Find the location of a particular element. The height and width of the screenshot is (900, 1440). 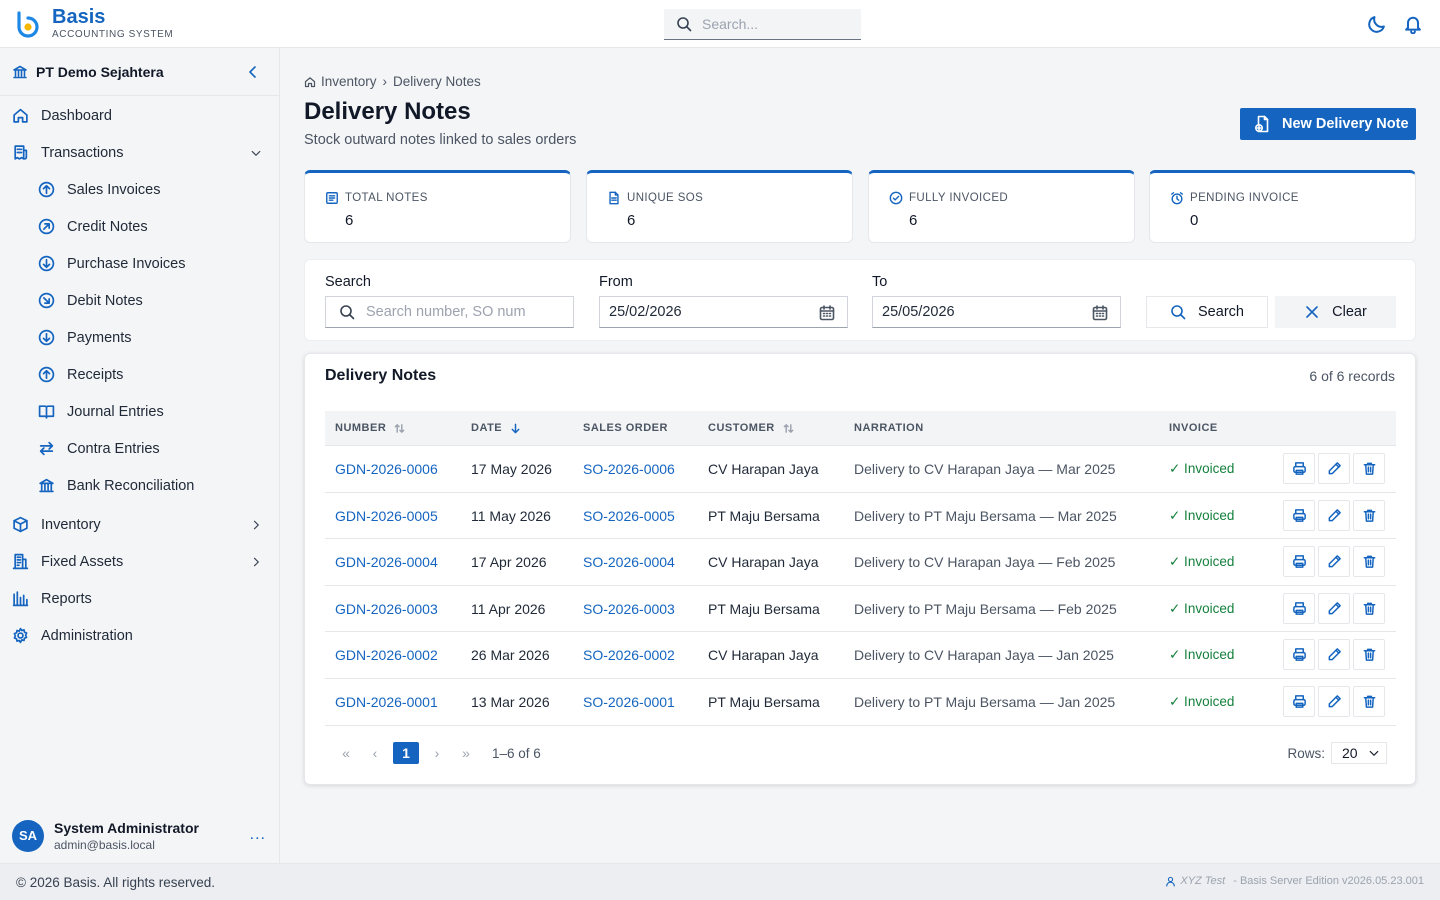

user-icon is located at coordinates (1171, 881).